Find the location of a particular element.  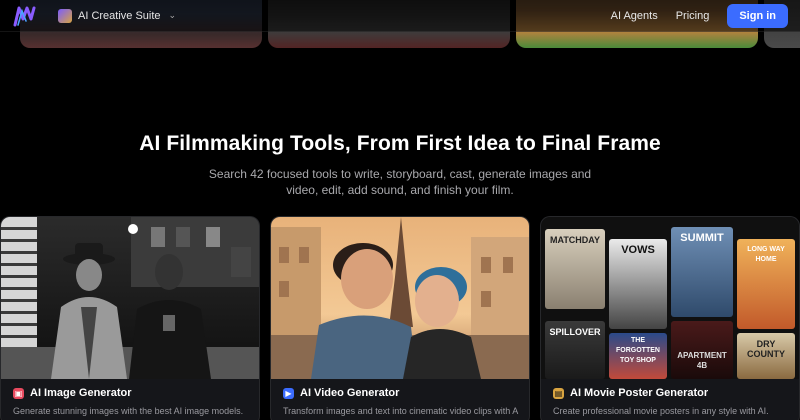

chevron-down-icon: ⌄ is located at coordinates (172, 15).